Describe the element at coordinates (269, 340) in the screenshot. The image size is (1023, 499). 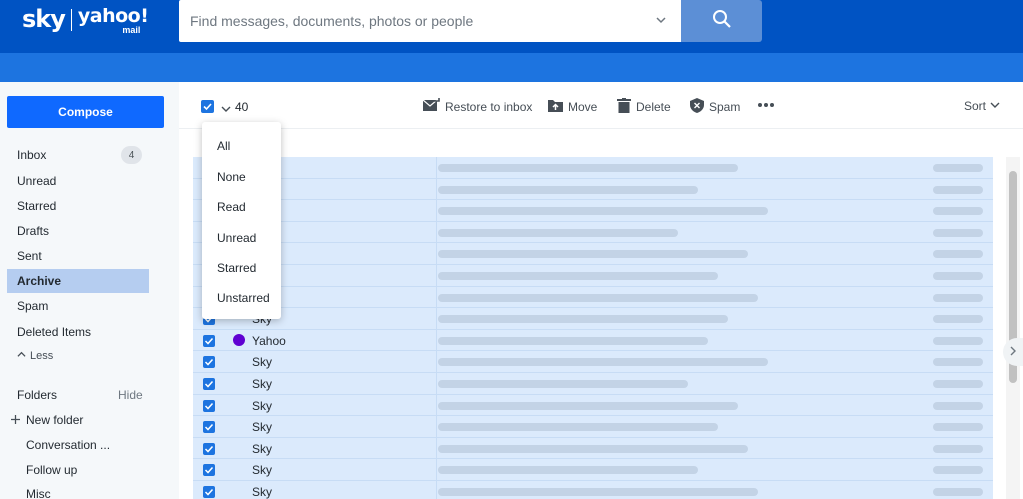
I see `message-sender: Yahoo` at that location.